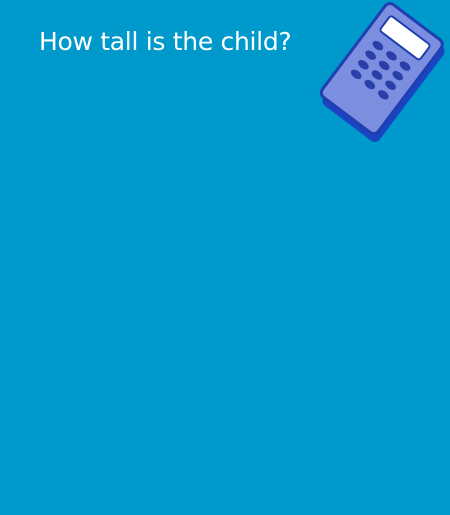 The image size is (450, 515). What do you see at coordinates (381, 69) in the screenshot?
I see `calculator-body` at bounding box center [381, 69].